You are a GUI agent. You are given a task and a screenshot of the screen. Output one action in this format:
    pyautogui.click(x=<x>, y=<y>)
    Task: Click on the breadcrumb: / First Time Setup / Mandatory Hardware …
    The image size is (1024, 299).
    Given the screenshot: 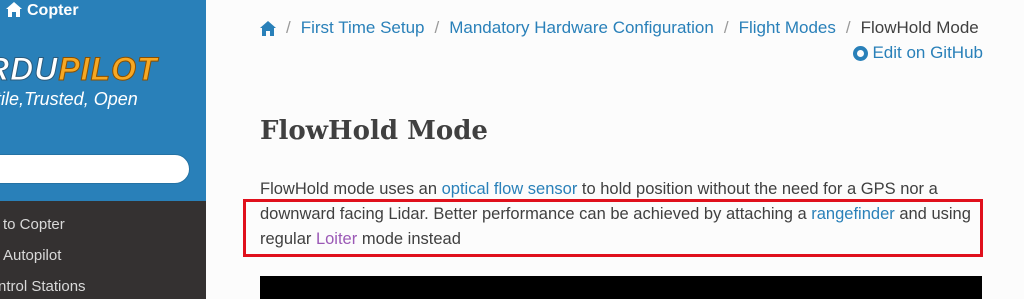 What is the action you would take?
    pyautogui.click(x=619, y=28)
    